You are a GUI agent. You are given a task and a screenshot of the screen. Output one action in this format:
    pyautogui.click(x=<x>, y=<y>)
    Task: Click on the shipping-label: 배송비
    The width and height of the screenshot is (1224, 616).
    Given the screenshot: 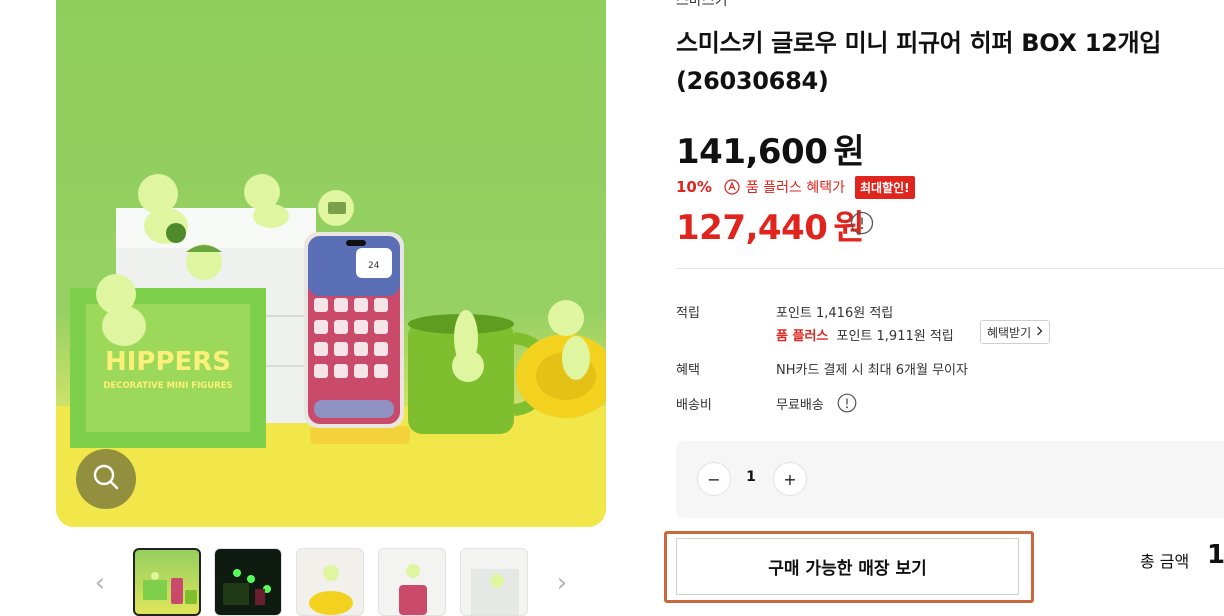 What is the action you would take?
    pyautogui.click(x=694, y=405)
    